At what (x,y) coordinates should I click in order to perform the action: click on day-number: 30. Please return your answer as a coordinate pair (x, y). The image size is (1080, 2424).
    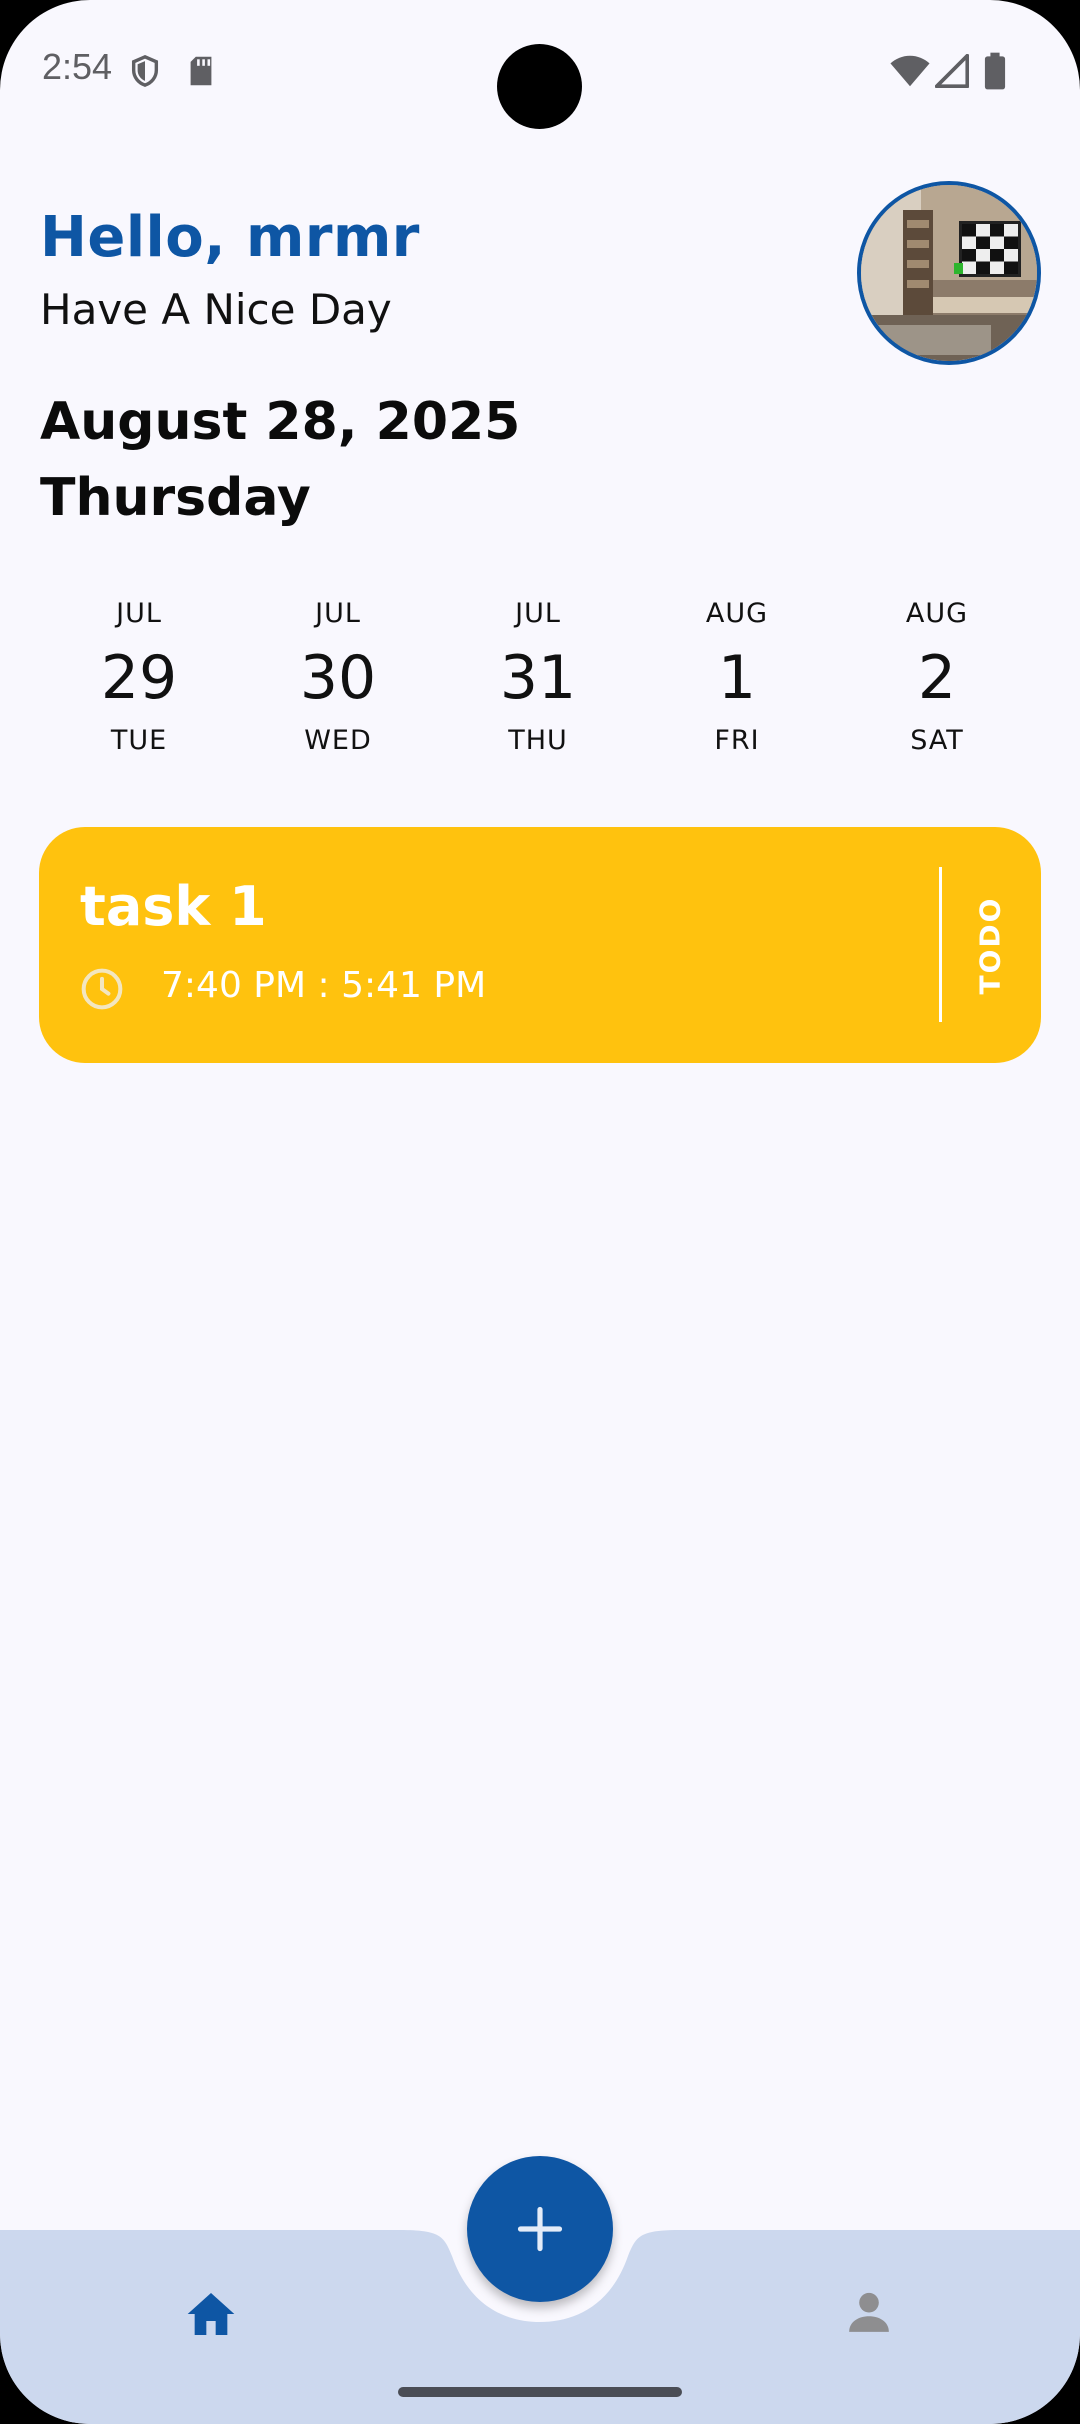
    Looking at the image, I should click on (338, 678).